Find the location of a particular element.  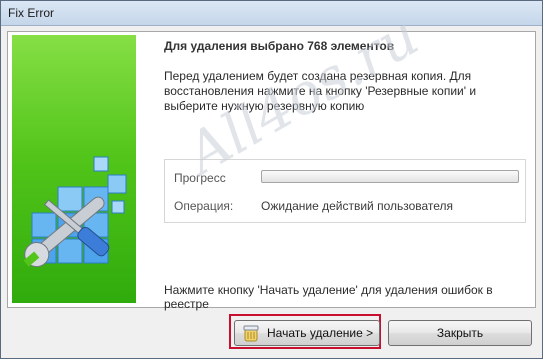

start-removal-button: Начать удаление > is located at coordinates (307, 333).